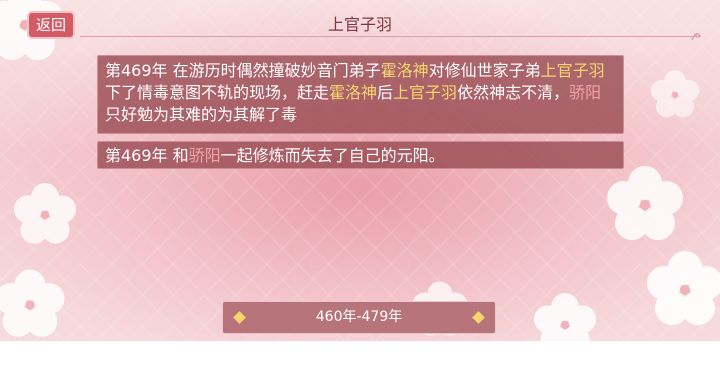  Describe the element at coordinates (484, 70) in the screenshot. I see `entry-text: 对修仙世家子弟` at that location.